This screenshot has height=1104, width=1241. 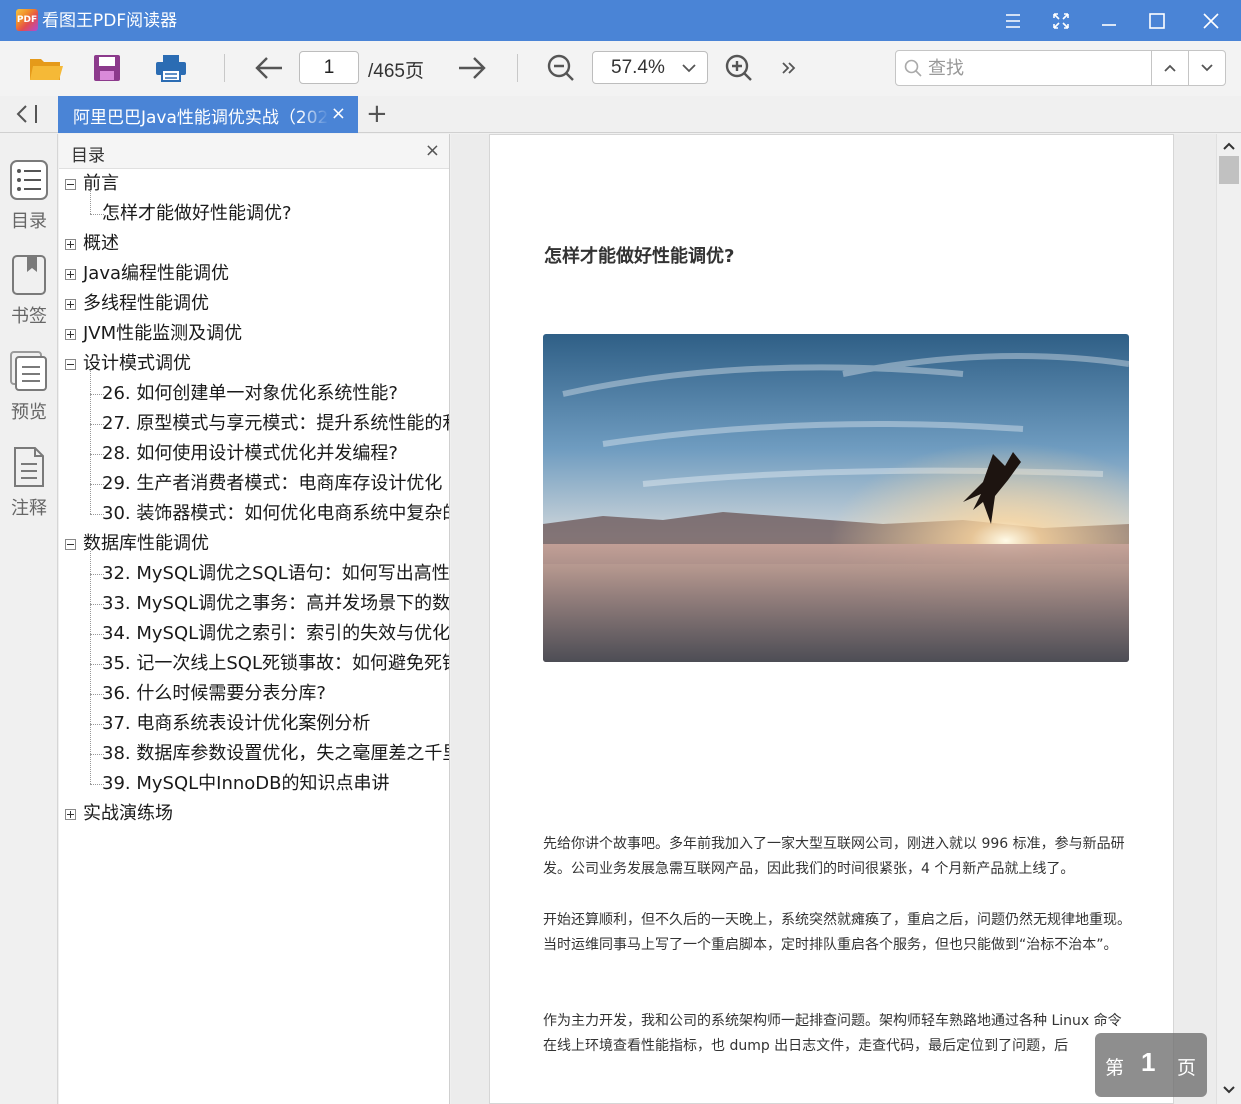 I want to click on outline-item: 28. 如何使用设计模式优化并发编程?, so click(x=250, y=454).